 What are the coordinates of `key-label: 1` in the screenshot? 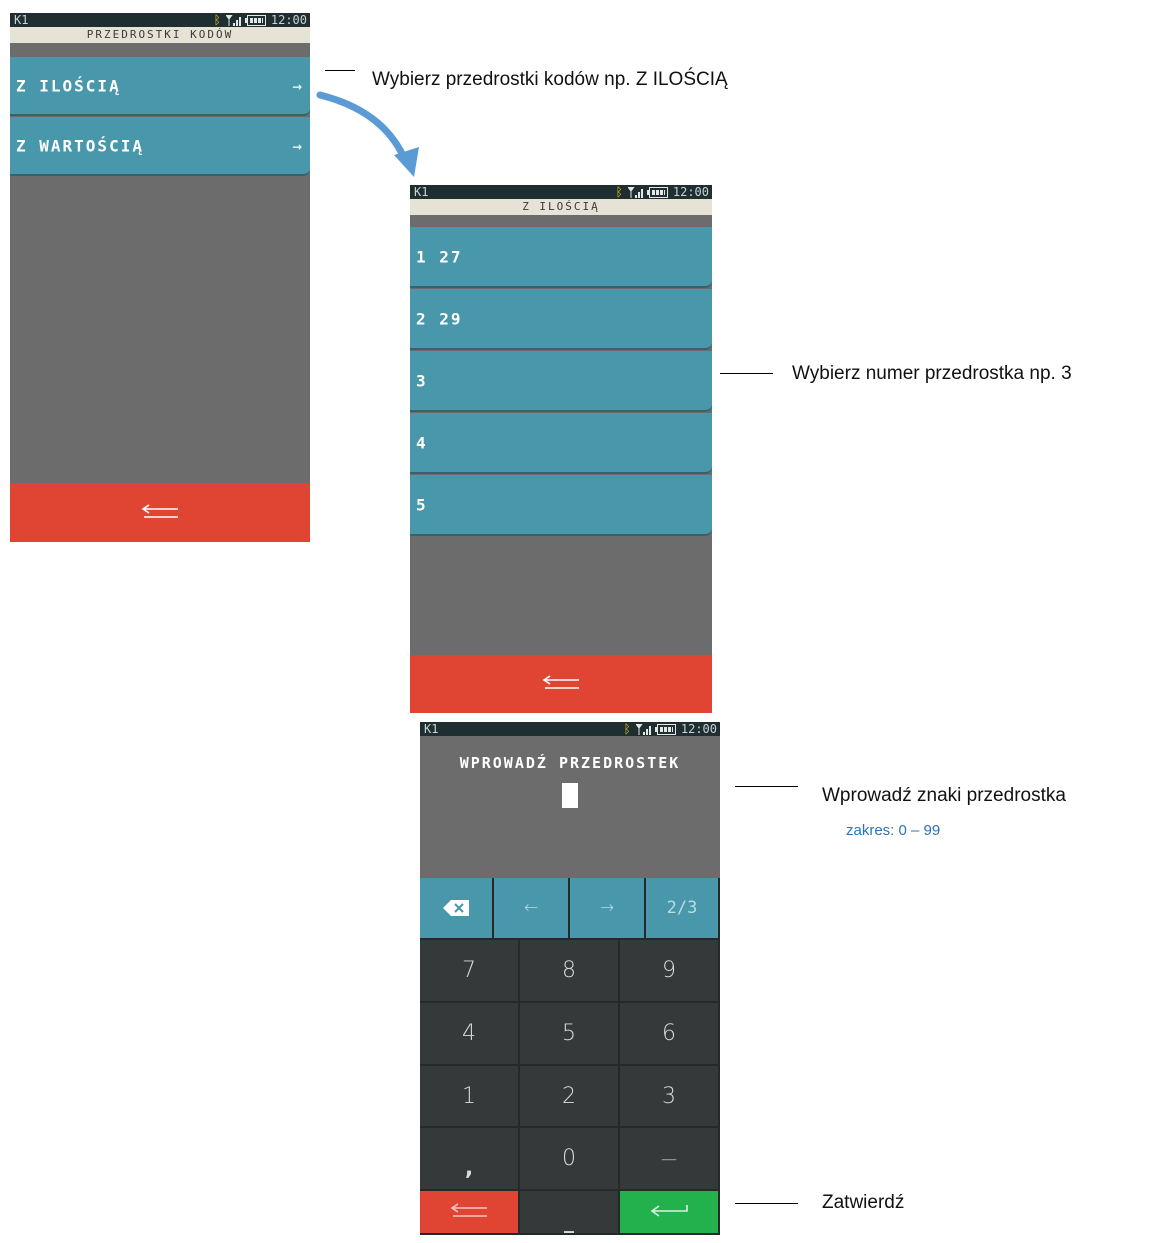 It's located at (469, 1096).